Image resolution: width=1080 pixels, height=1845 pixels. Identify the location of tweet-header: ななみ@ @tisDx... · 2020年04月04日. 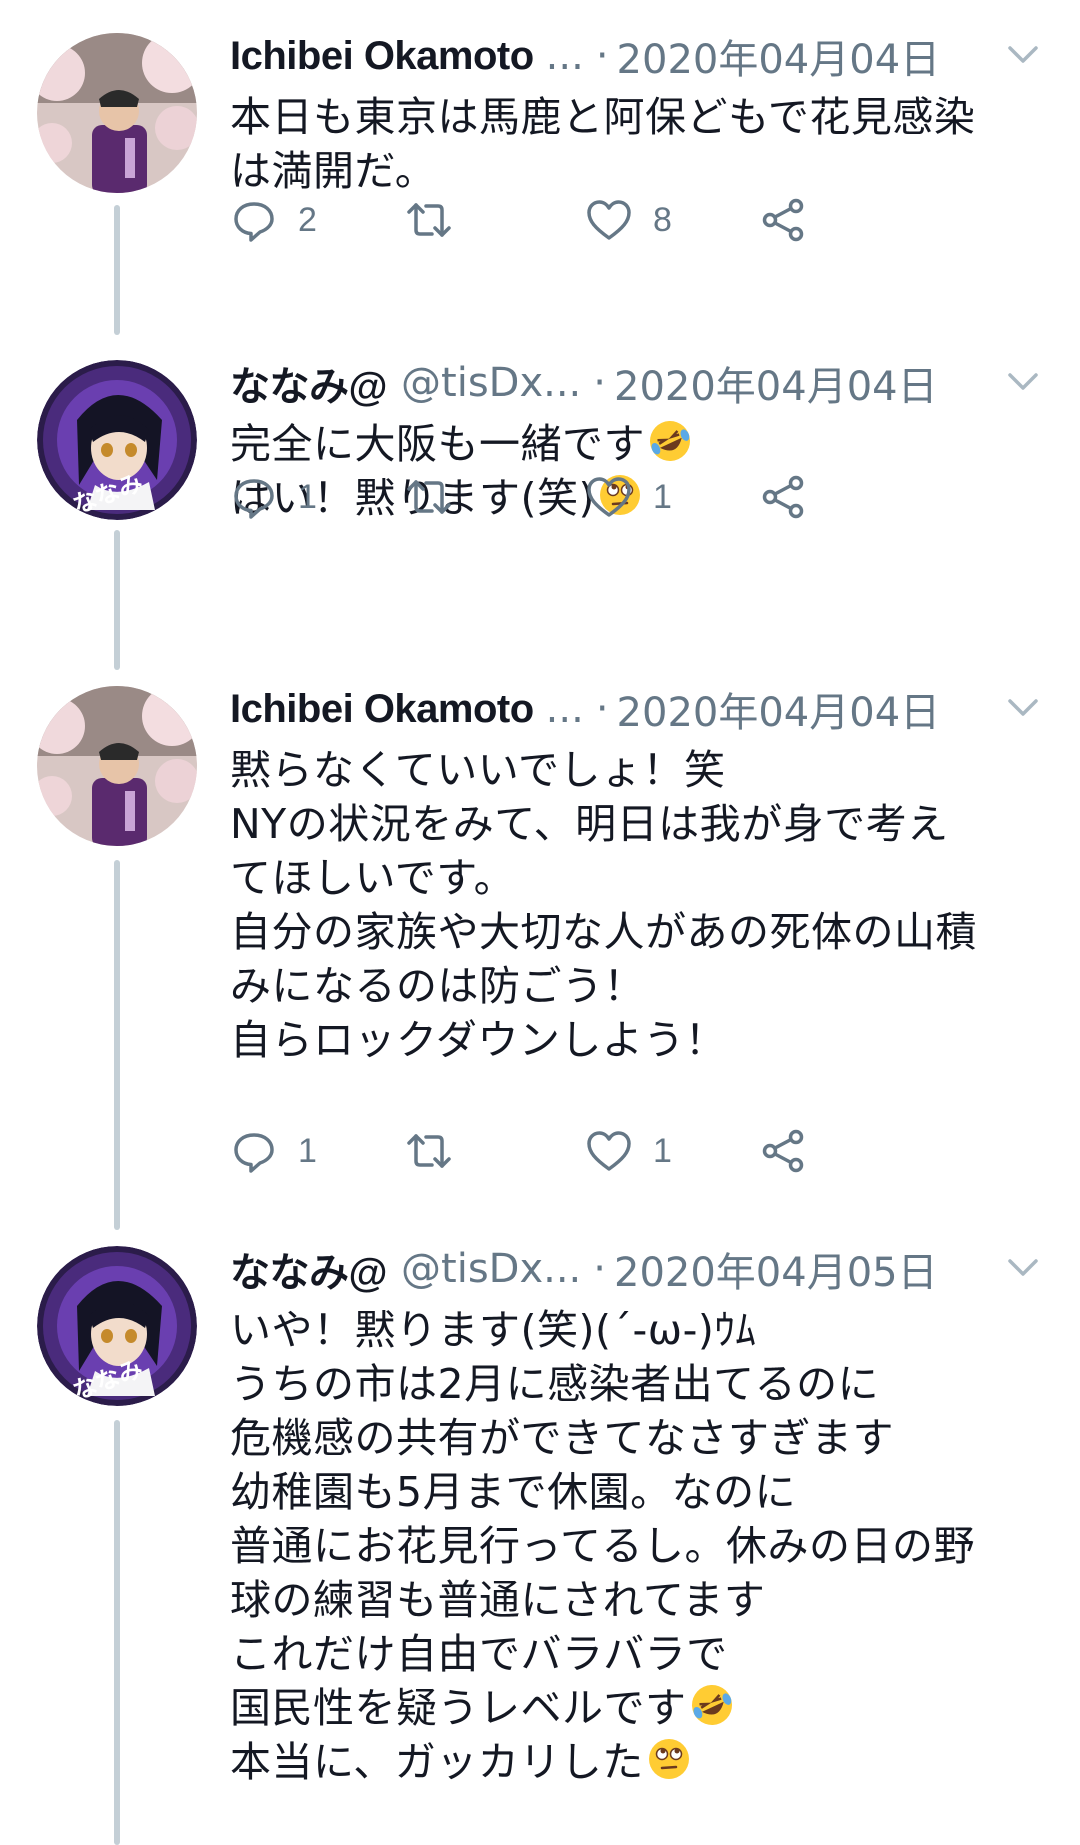
(635, 383).